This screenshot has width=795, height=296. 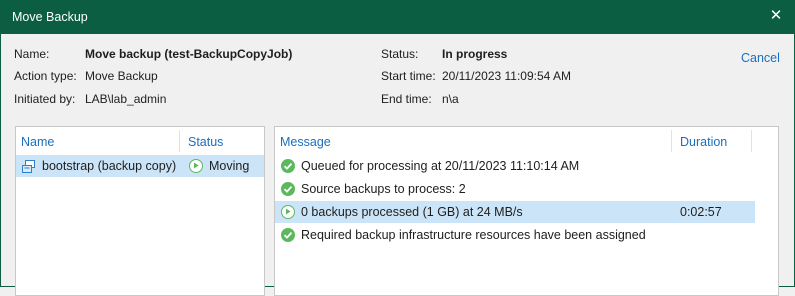 I want to click on action-type-row: Action type: Move Backup, so click(x=184, y=77).